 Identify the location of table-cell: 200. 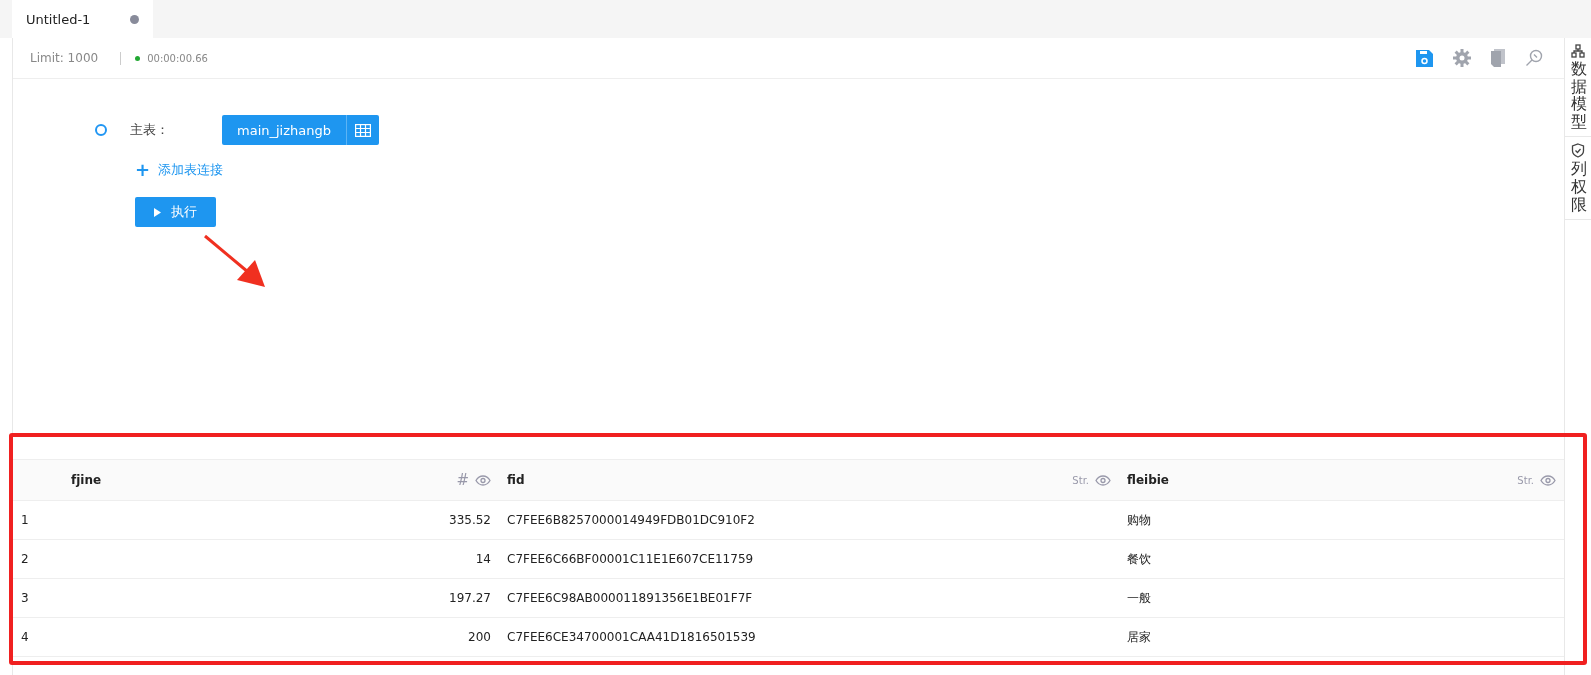
(281, 637).